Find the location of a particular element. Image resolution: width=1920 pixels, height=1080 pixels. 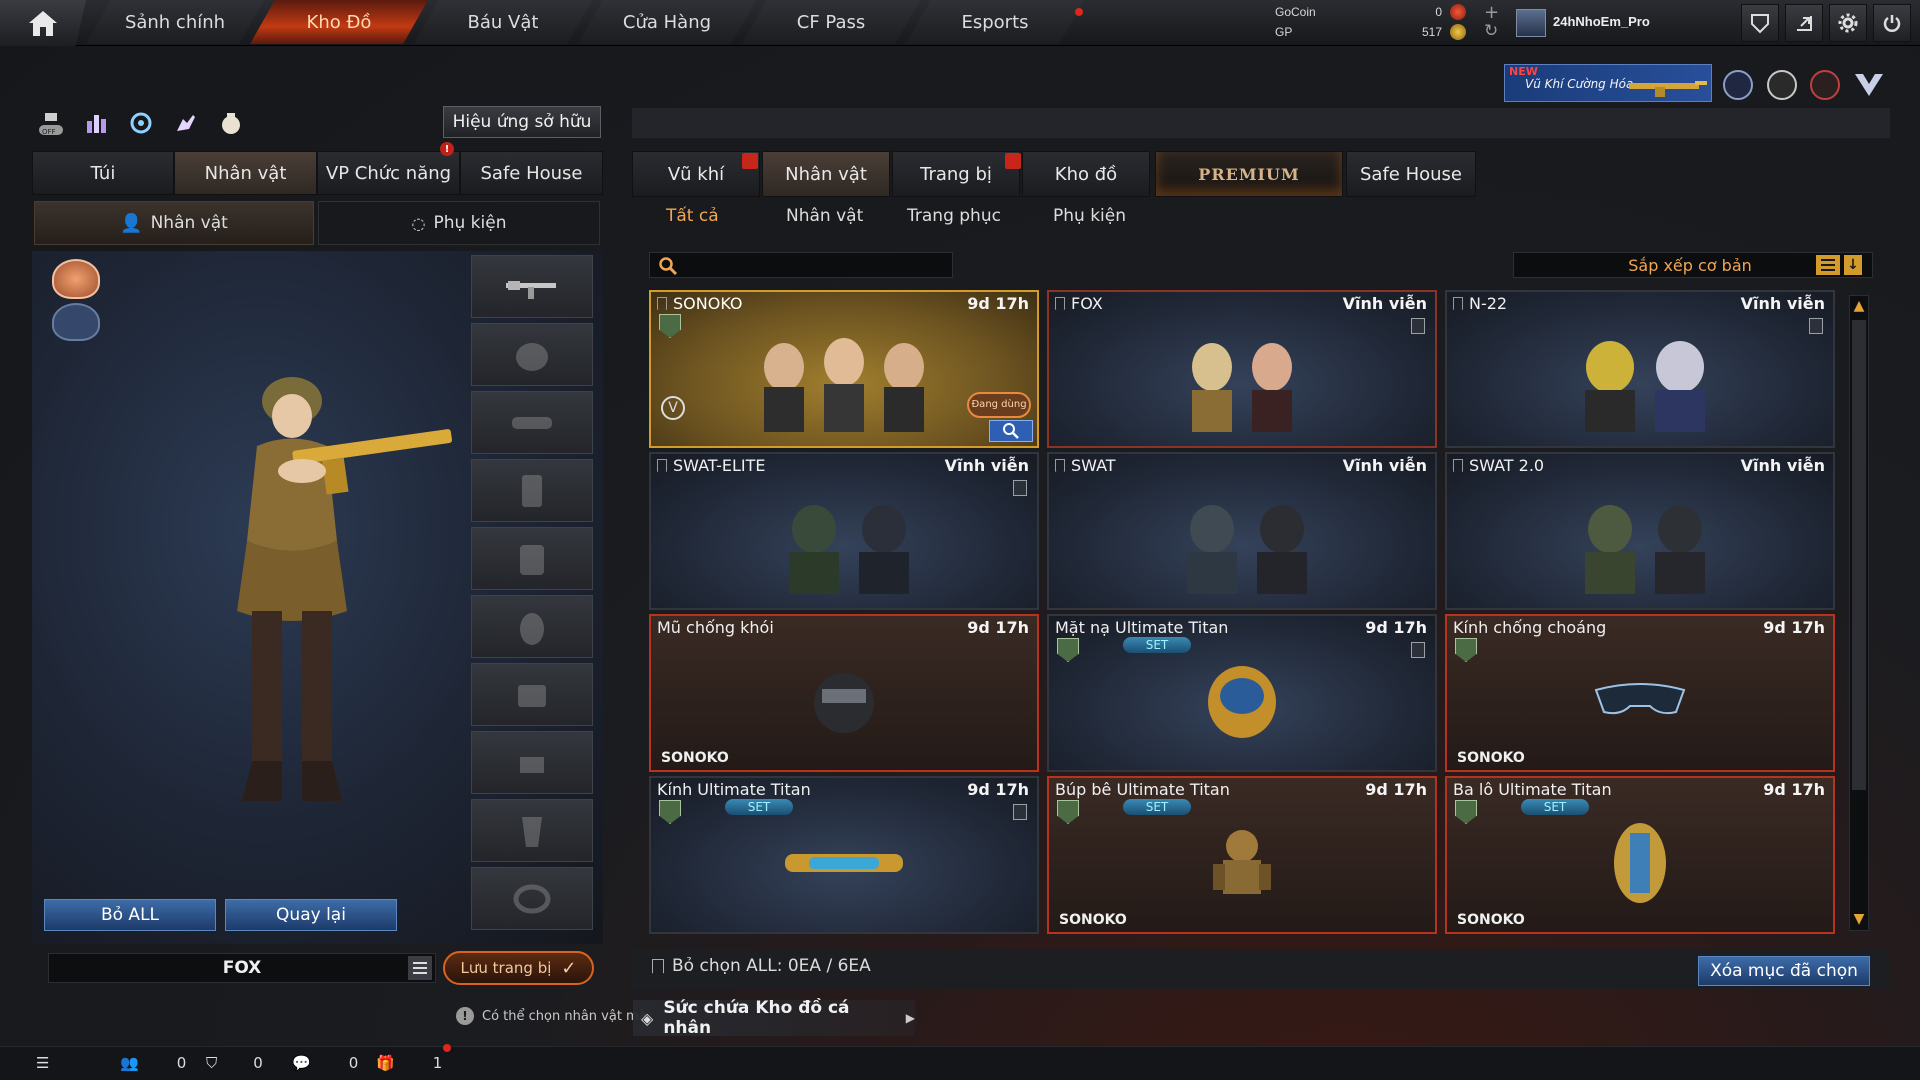

right-tab-weapon: Vũ khí is located at coordinates (696, 174).